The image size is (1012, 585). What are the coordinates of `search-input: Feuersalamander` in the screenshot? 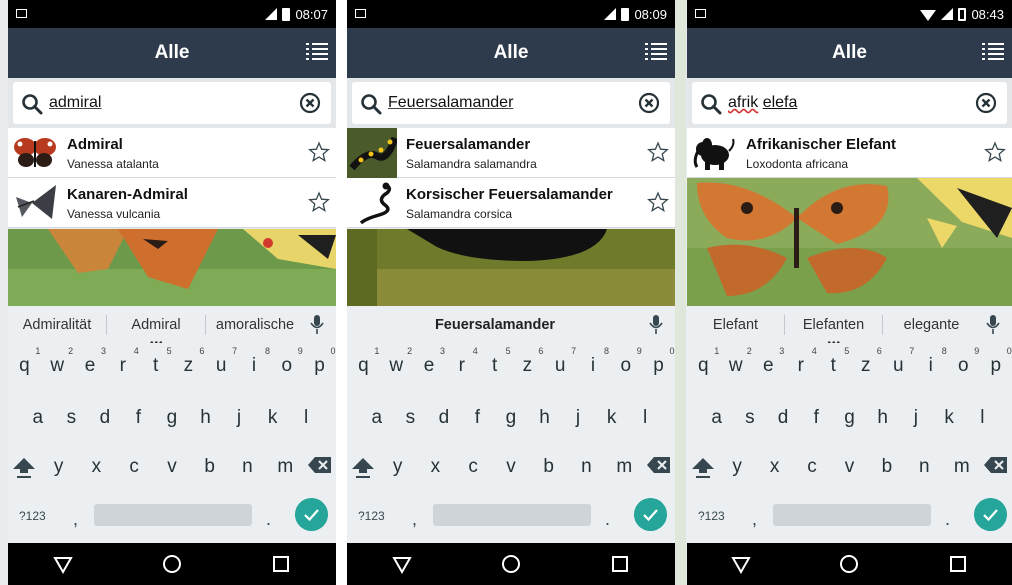 It's located at (511, 103).